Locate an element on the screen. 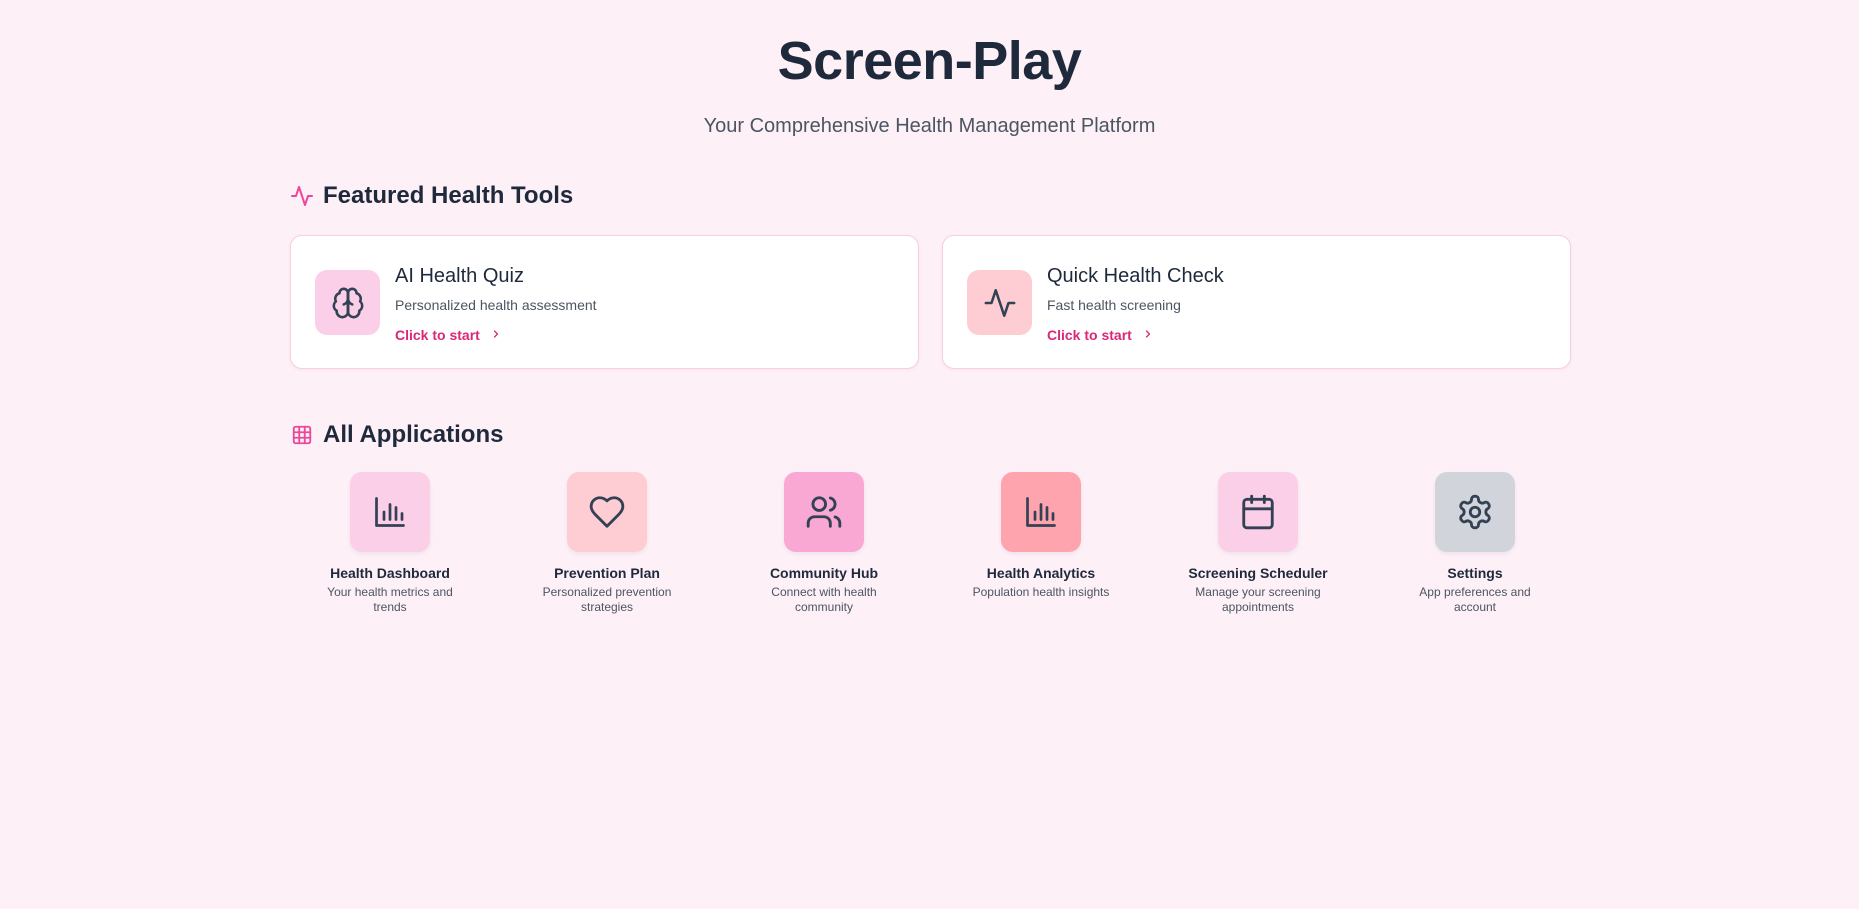 This screenshot has width=1859, height=909. app-settings: Settings App preferences and account is located at coordinates (1475, 543).